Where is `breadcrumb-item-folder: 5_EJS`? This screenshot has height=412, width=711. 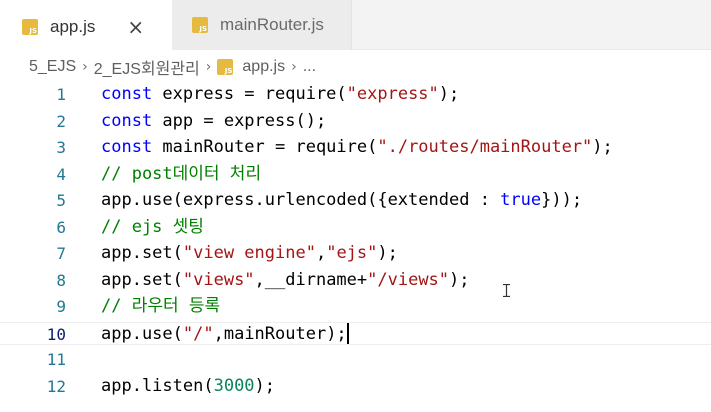 breadcrumb-item-folder: 5_EJS is located at coordinates (52, 67).